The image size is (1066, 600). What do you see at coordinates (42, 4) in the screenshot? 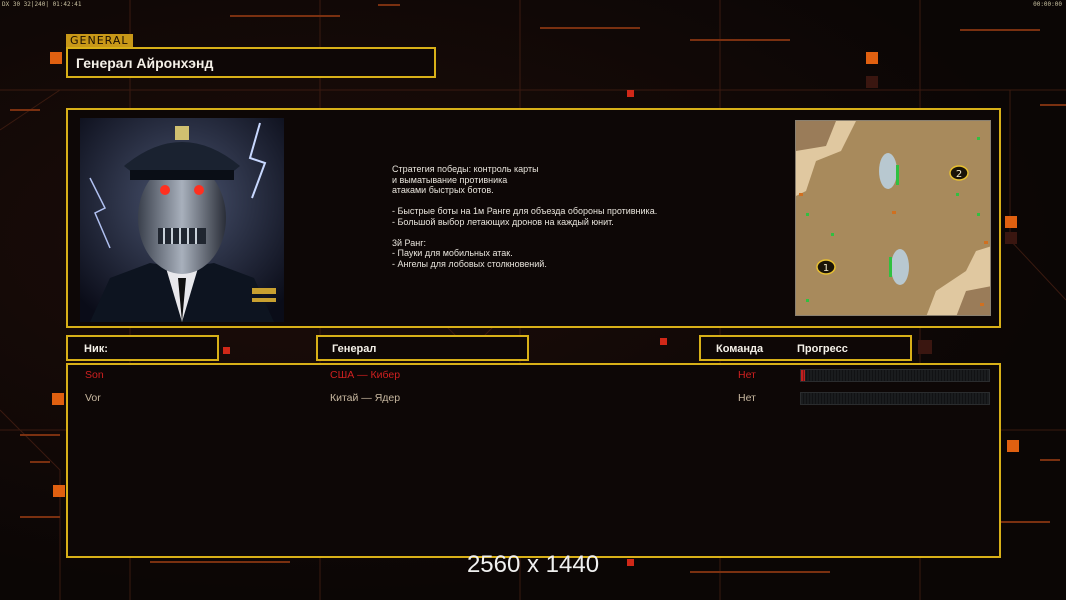
I see `fps-counter: DX 30 32|240| 01:42:41` at bounding box center [42, 4].